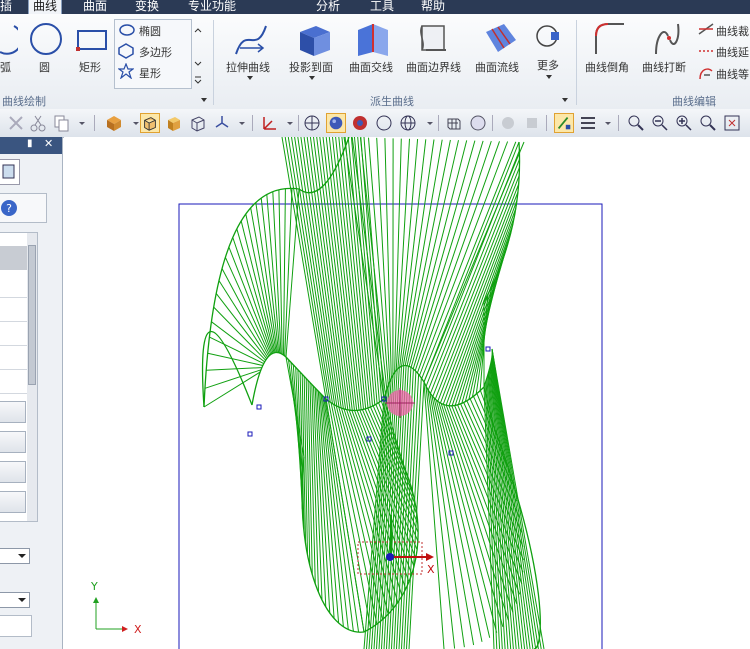 The width and height of the screenshot is (750, 649). I want to click on view-axis-icon, so click(222, 123).